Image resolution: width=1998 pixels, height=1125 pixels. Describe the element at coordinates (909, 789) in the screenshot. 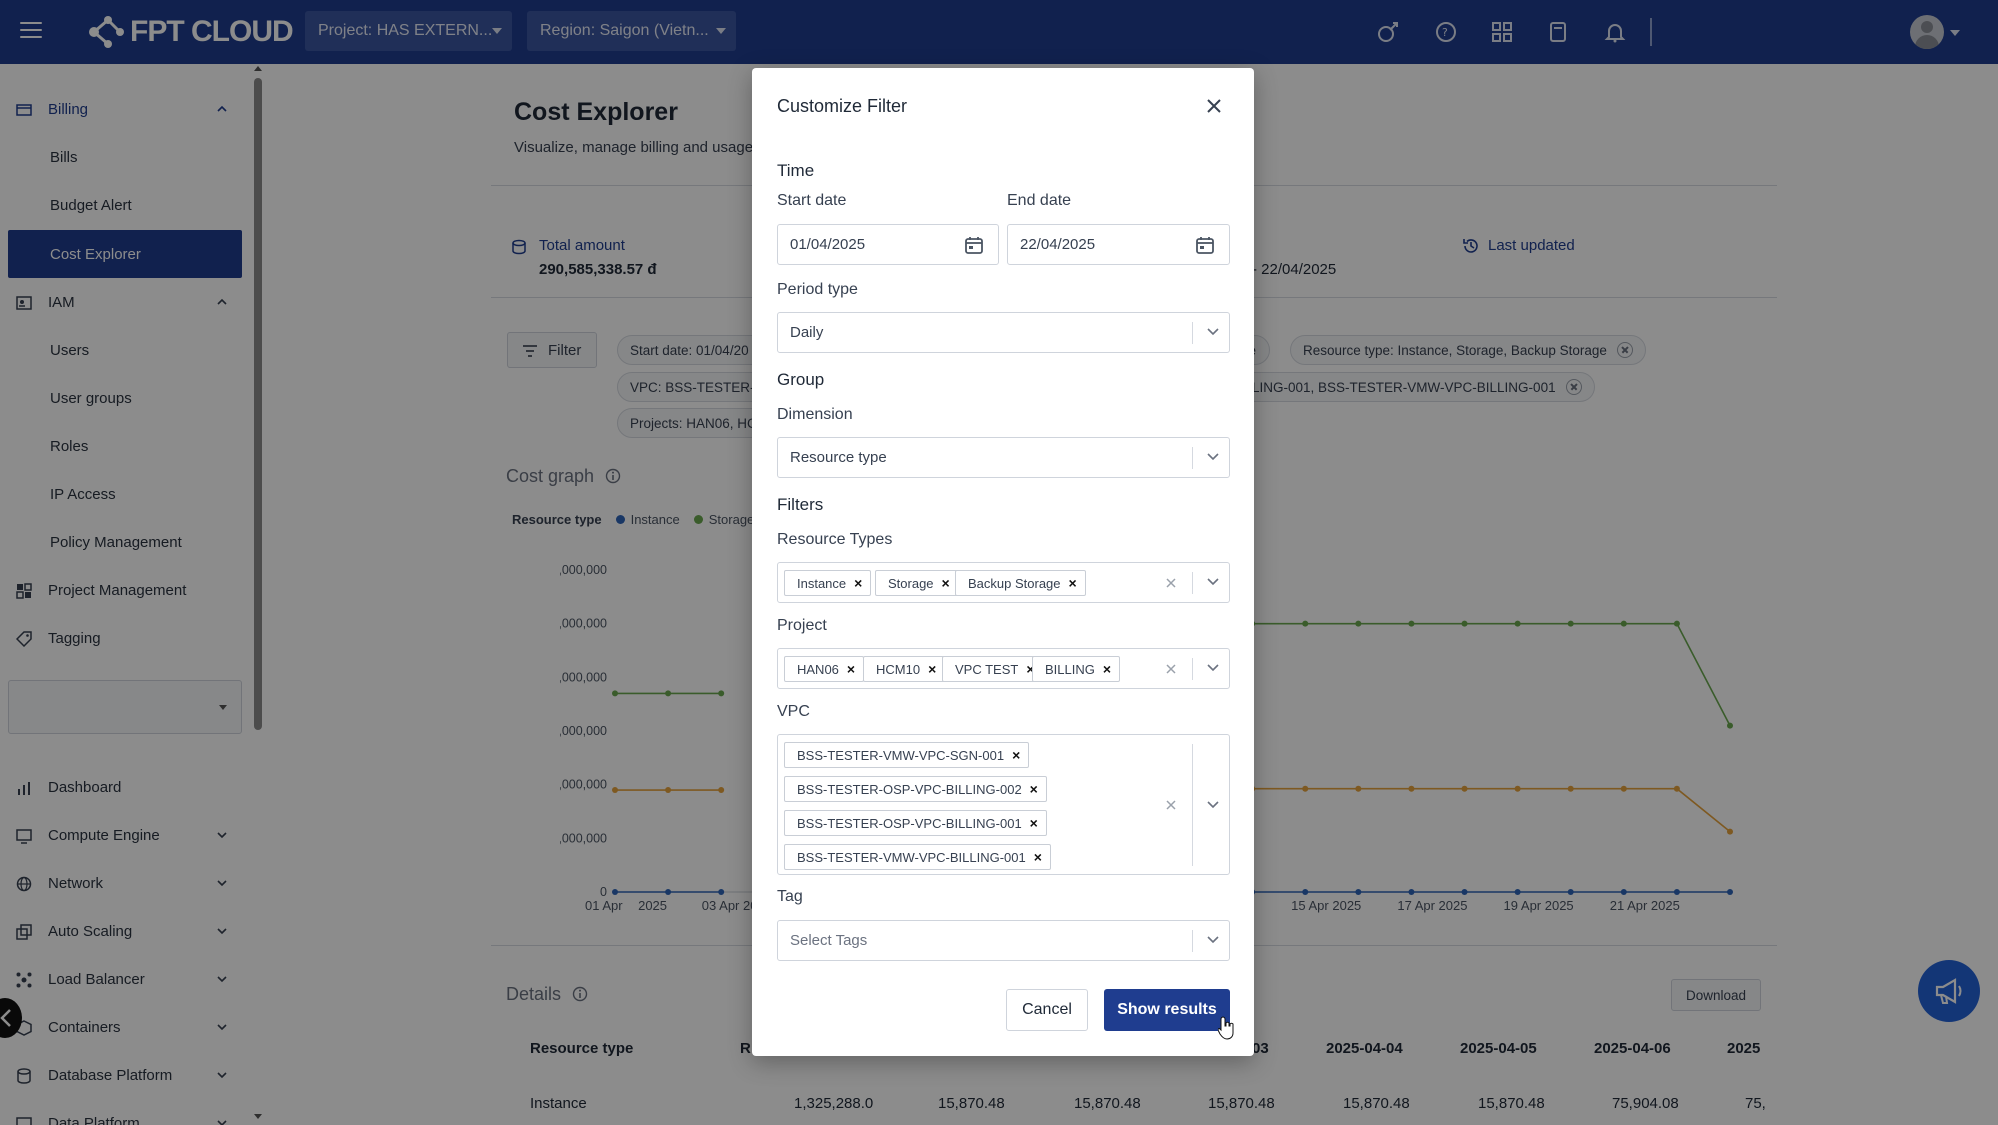

I see `tag-label: BSS-TESTER-OSP-VPC-BILLING-002` at that location.